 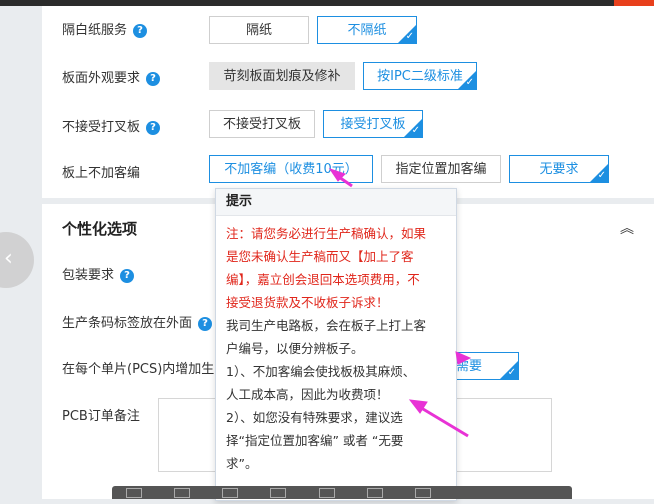 I want to click on row-label-paper-separator: 隔白纸服务?, so click(x=105, y=28).